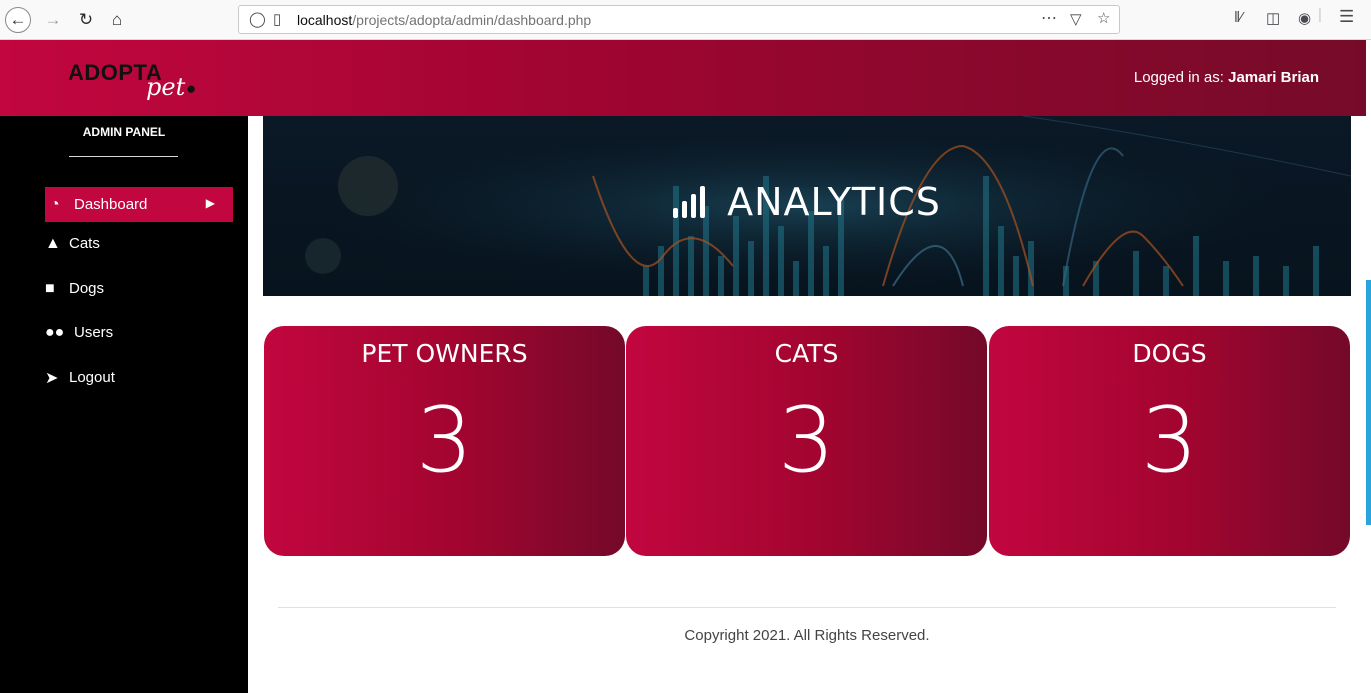 The height and width of the screenshot is (693, 1371). I want to click on logo: ADOPTA pet ●, so click(140, 82).